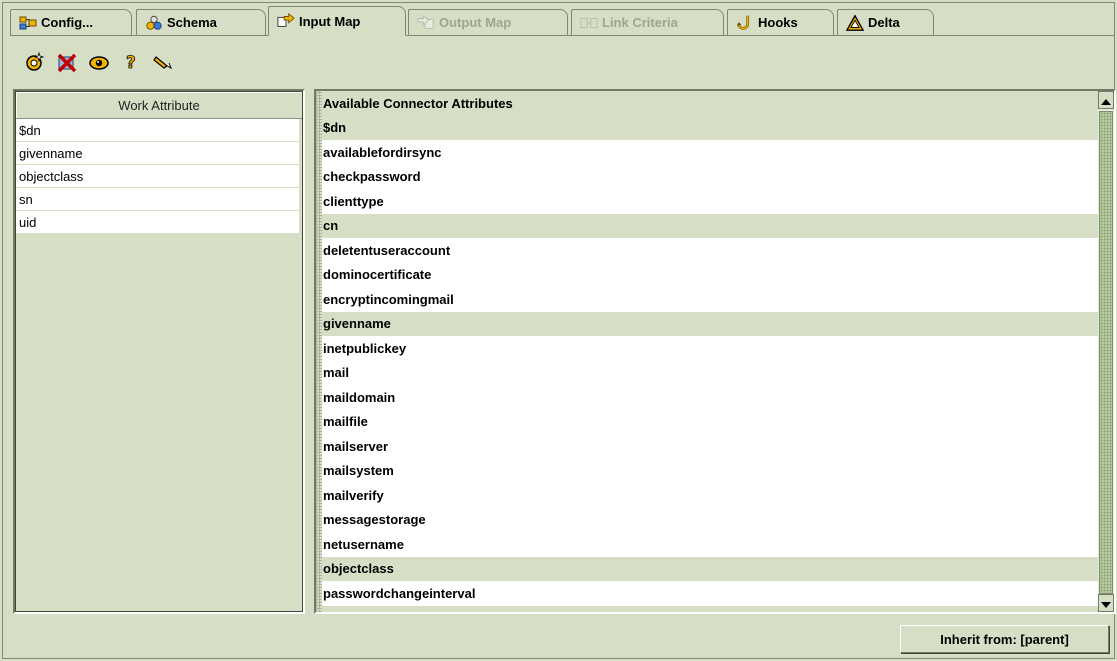 The width and height of the screenshot is (1117, 661). What do you see at coordinates (159, 105) in the screenshot?
I see `work-attribute-header: Work Attribute` at bounding box center [159, 105].